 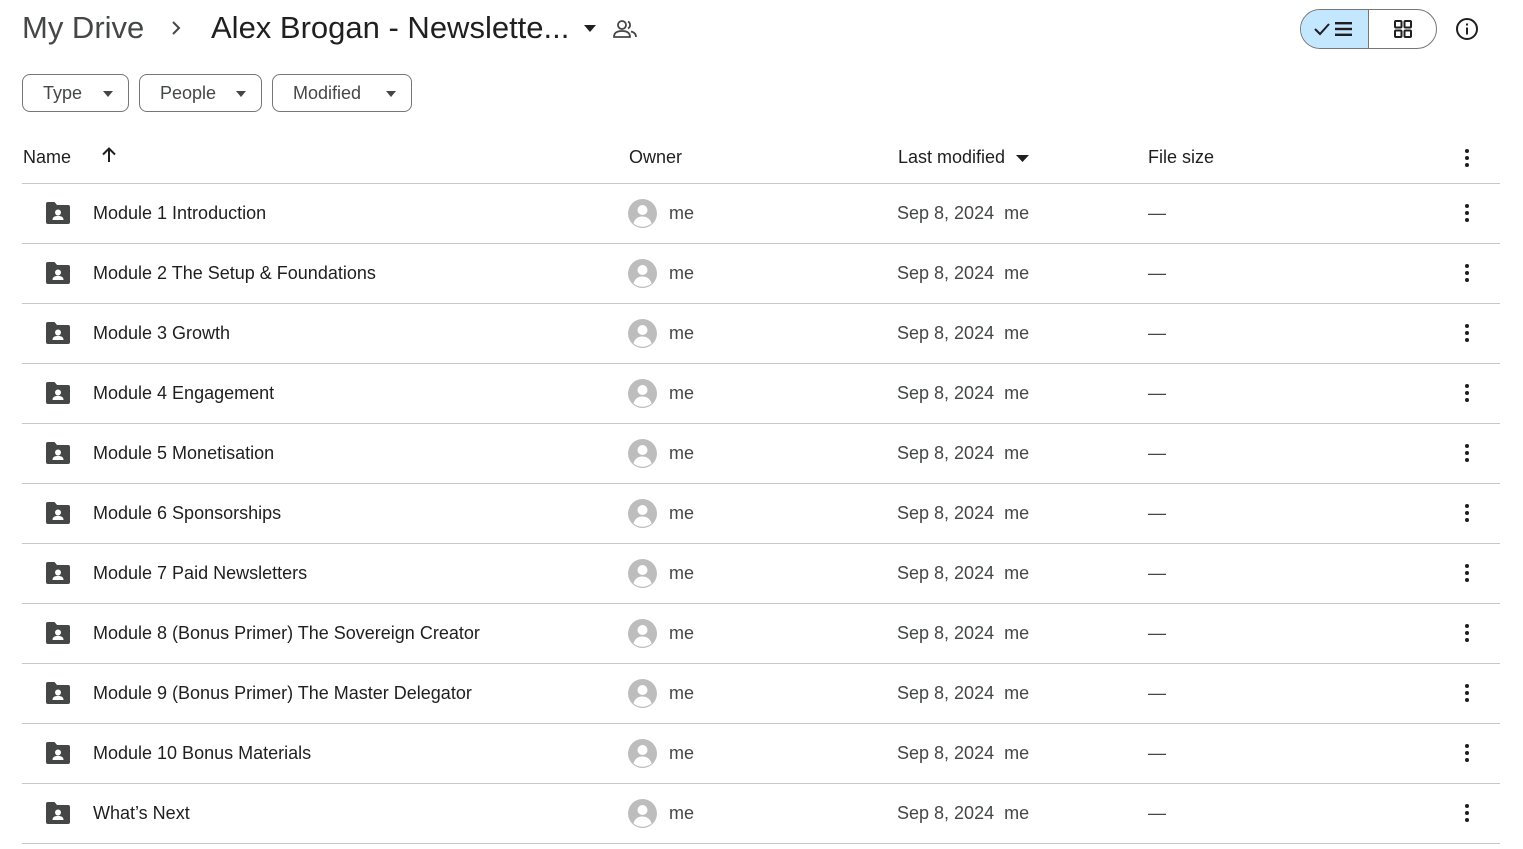 I want to click on people-icon, so click(x=625, y=29).